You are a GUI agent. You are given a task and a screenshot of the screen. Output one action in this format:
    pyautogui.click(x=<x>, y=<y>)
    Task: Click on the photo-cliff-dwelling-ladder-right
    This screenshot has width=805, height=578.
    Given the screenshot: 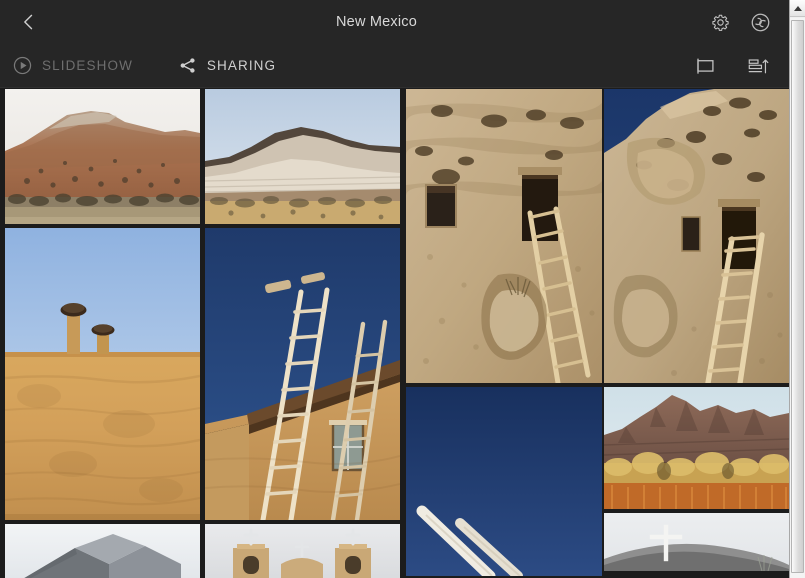 What is the action you would take?
    pyautogui.click(x=696, y=236)
    